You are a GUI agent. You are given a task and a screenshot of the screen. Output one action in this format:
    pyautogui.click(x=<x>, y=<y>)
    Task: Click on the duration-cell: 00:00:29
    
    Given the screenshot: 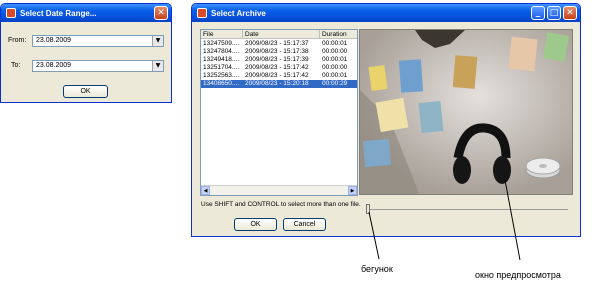 What is the action you would take?
    pyautogui.click(x=335, y=83)
    